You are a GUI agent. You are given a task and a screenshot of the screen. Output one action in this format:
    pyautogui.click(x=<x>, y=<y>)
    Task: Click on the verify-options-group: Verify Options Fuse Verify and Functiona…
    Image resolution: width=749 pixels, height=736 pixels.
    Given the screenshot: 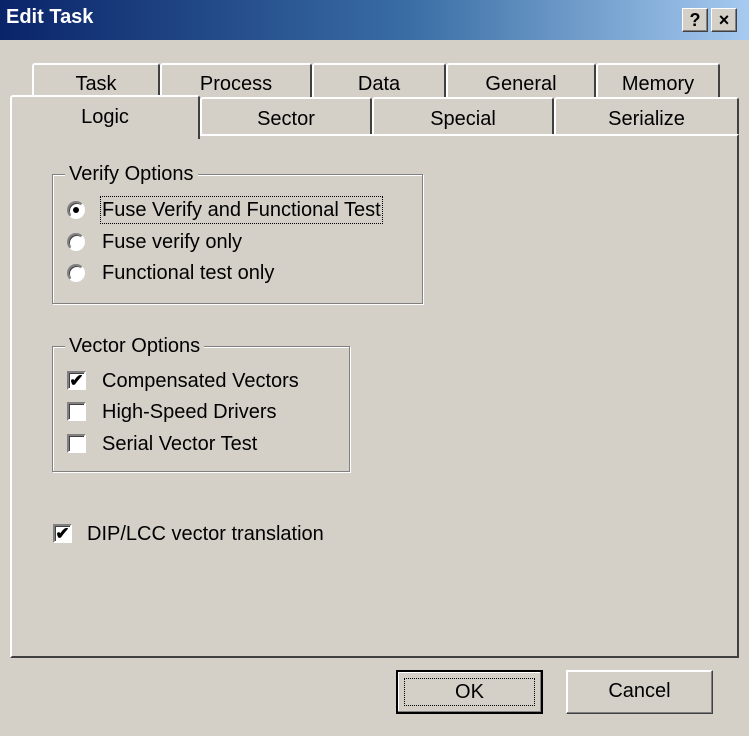 What is the action you would take?
    pyautogui.click(x=237, y=233)
    